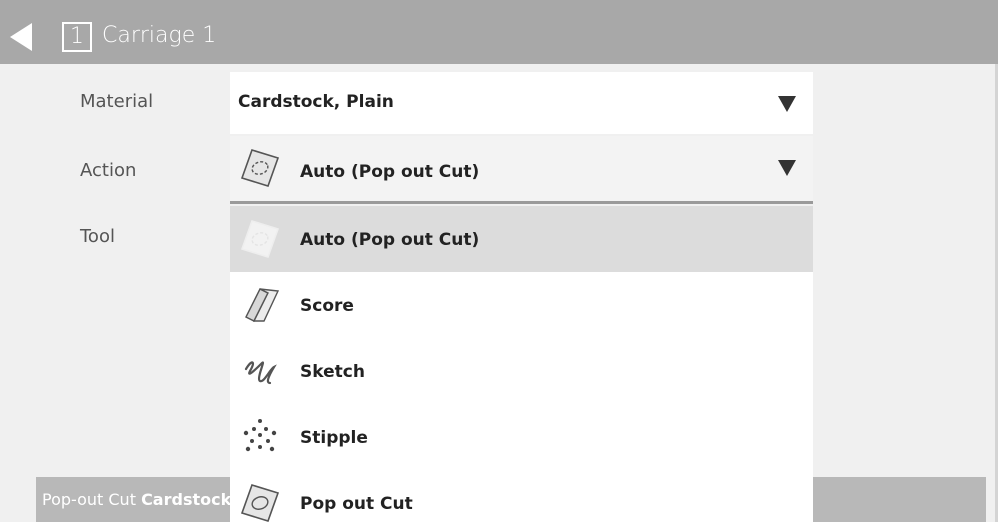 This screenshot has width=998, height=522. Describe the element at coordinates (521, 305) in the screenshot. I see `action-option-score: Score` at that location.